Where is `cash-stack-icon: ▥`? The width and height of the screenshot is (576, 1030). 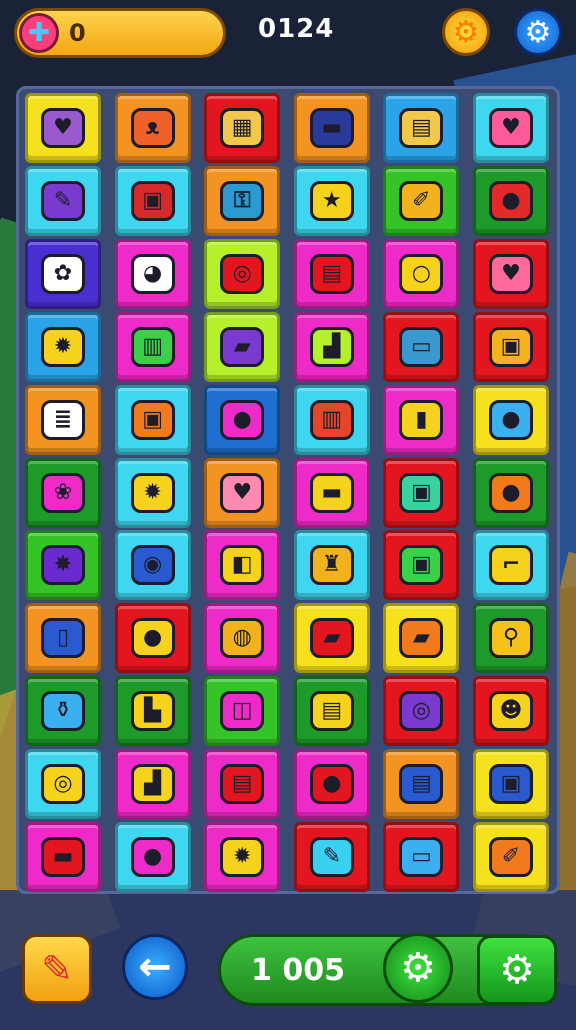
cash-stack-icon: ▥ is located at coordinates (152, 346).